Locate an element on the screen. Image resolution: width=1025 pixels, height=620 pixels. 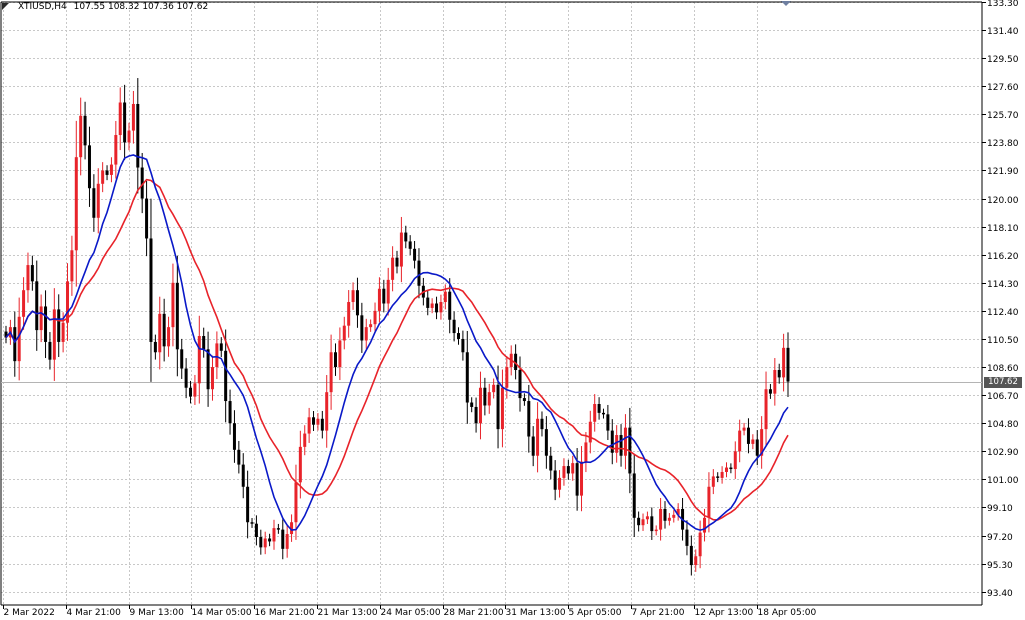
y-tick-label: 93.40 is located at coordinates (1000, 594).